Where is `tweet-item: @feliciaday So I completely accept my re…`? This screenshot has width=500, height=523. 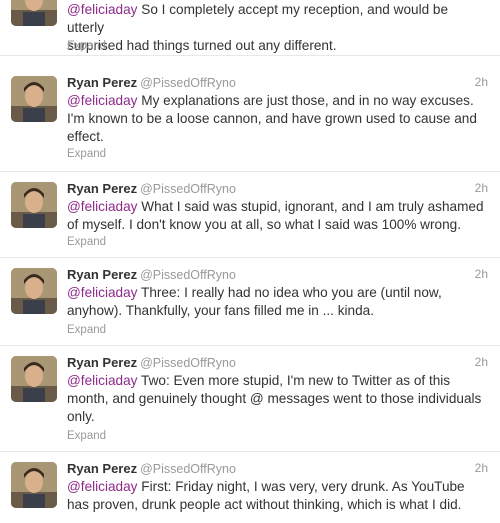
tweet-item: @feliciaday So I completely accept my re… is located at coordinates (250, 28).